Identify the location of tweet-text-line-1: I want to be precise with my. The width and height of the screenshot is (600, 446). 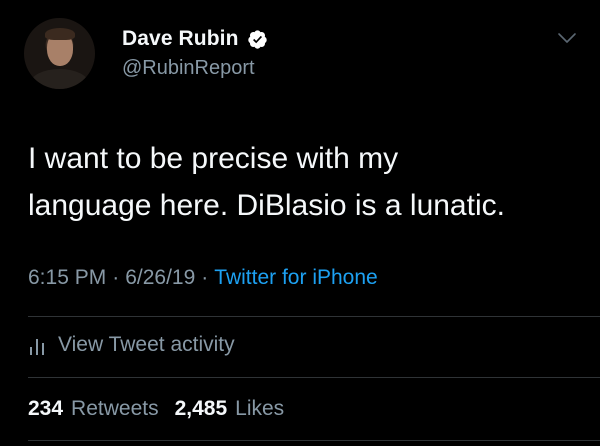
(213, 158).